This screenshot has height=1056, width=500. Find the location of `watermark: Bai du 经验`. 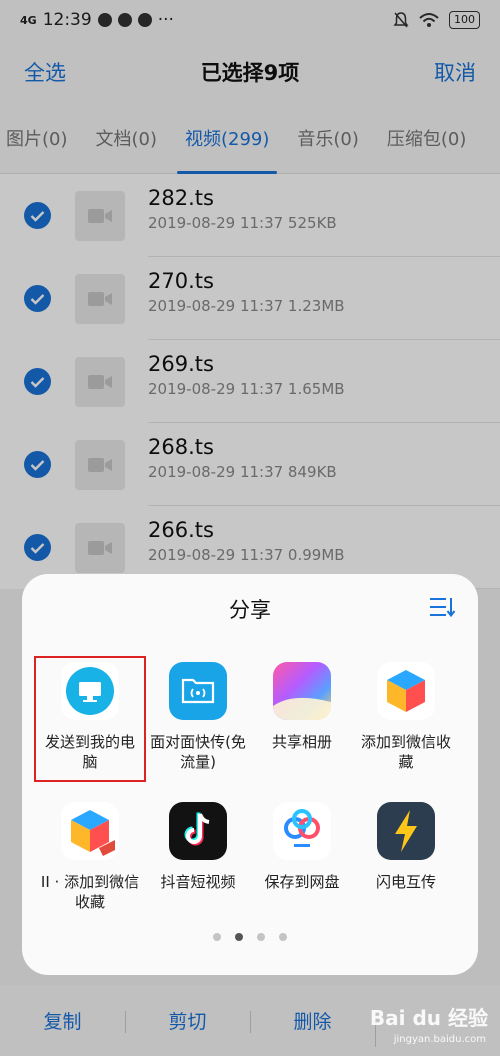

watermark: Bai du 经验 is located at coordinates (428, 1018).